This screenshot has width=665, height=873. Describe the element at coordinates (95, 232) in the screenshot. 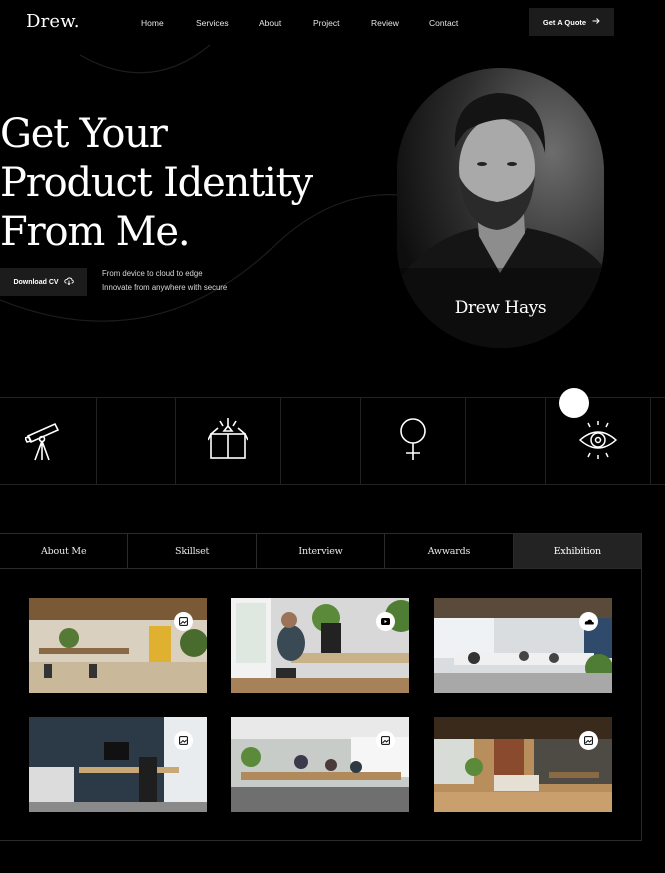

I see `hero-title-line: From Me.` at that location.